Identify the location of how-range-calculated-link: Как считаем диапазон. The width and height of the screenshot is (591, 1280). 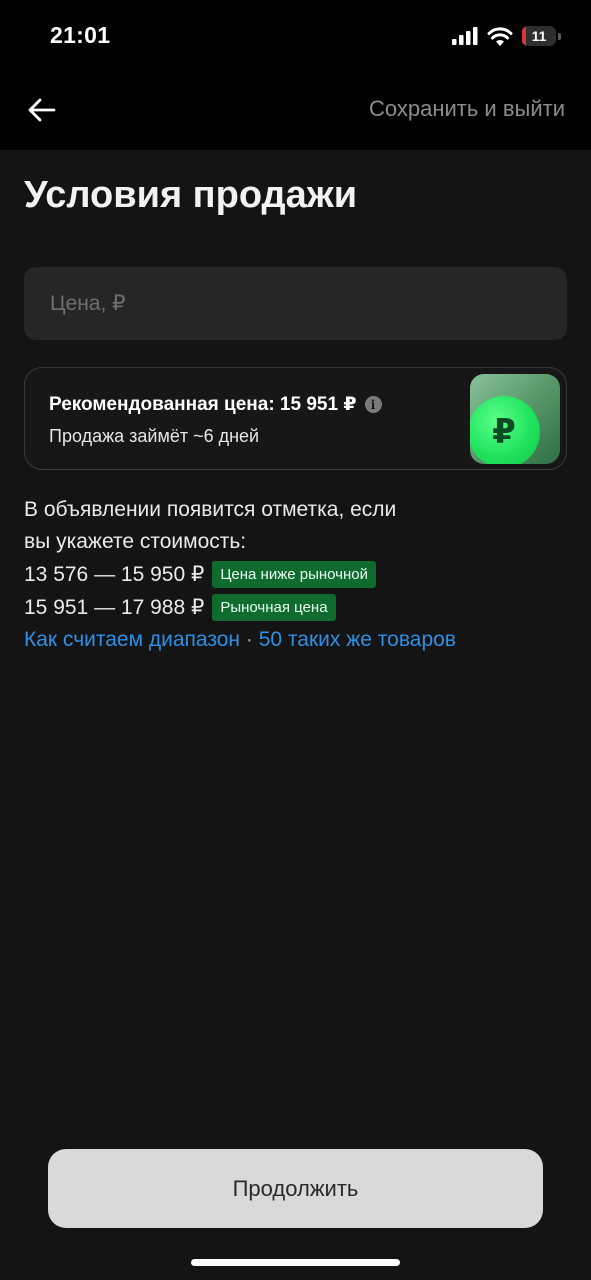
(132, 639).